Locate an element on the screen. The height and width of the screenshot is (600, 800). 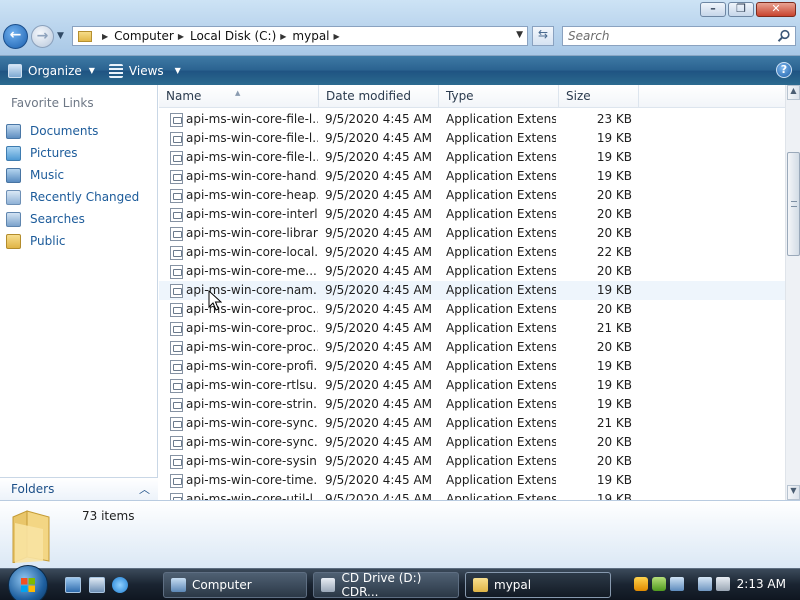
details-pane: 73 items is located at coordinates (400, 534).